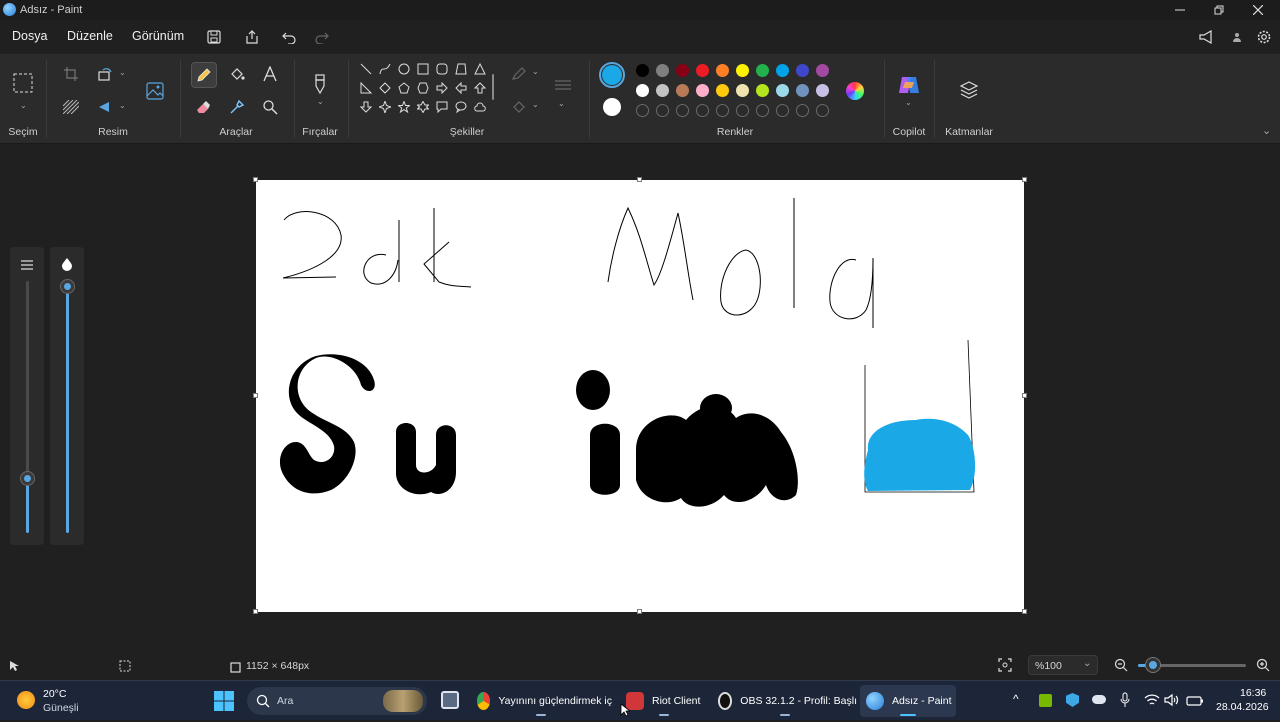 The image size is (1280, 722). Describe the element at coordinates (461, 88) in the screenshot. I see `left-arrow-shape-icon` at that location.